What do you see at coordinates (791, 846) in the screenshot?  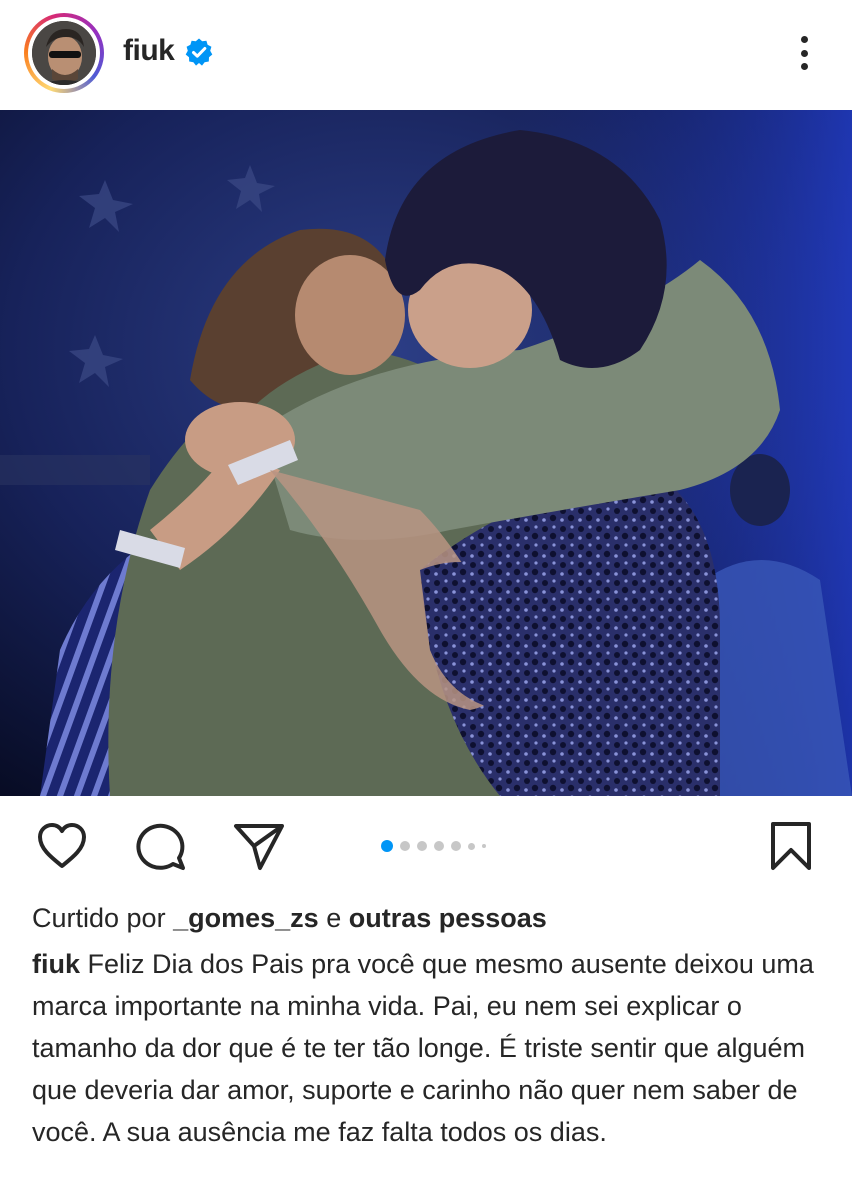 I see `bookmark-icon` at bounding box center [791, 846].